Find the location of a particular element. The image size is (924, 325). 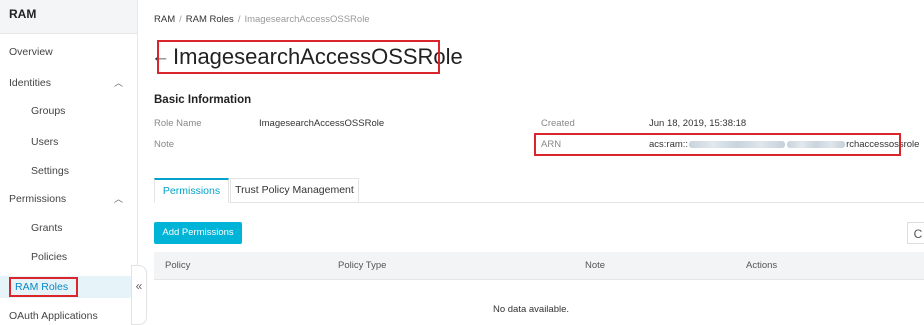

sidebar-item-settings: Settings is located at coordinates (68, 171).